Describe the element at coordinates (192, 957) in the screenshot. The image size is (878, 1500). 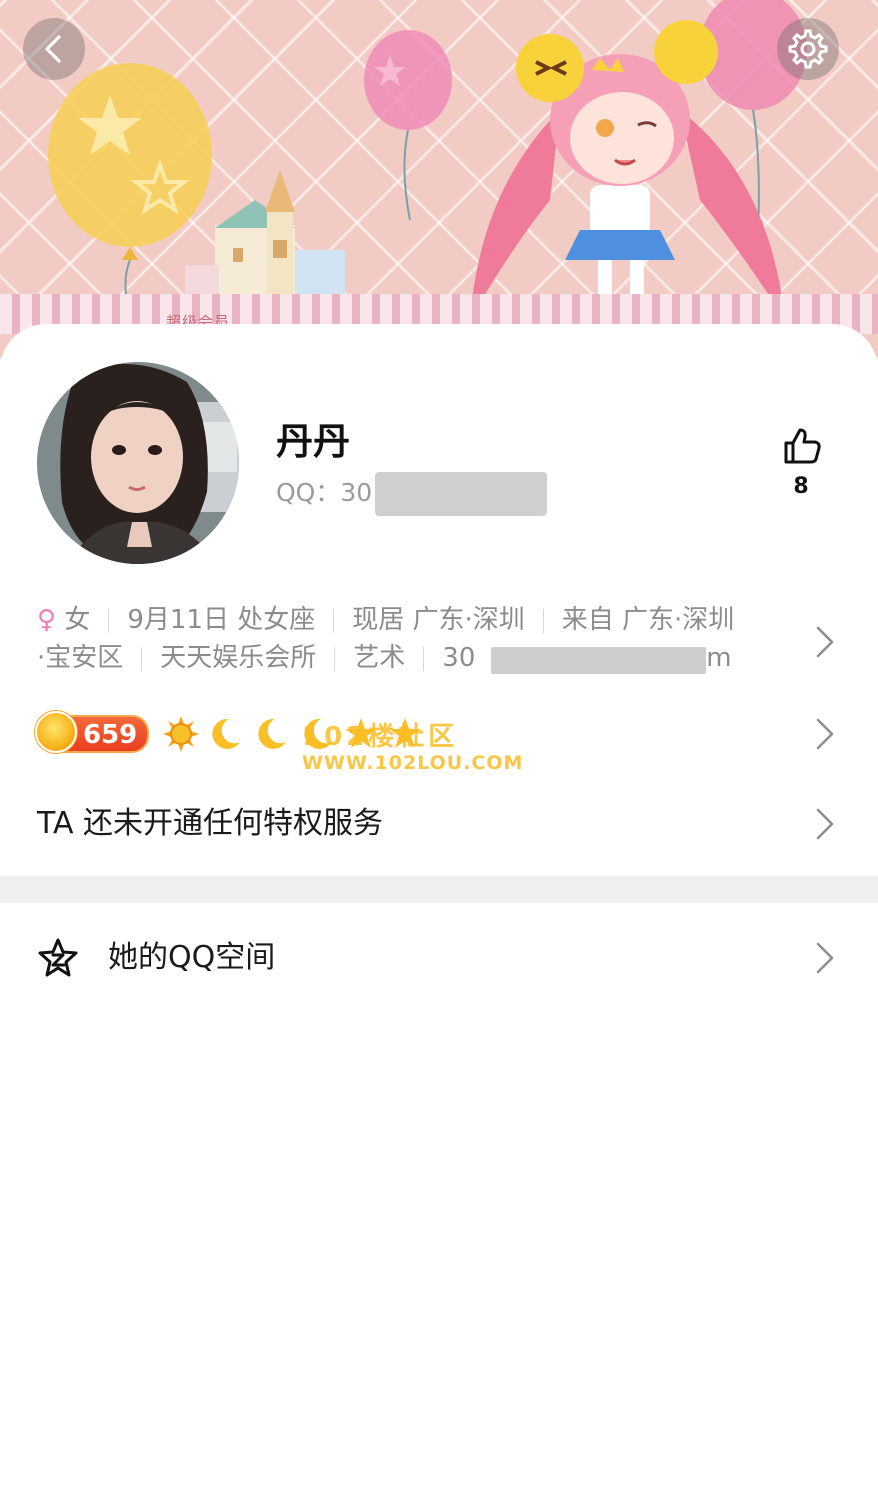
I see `qzone-label: 她的QQ空间` at that location.